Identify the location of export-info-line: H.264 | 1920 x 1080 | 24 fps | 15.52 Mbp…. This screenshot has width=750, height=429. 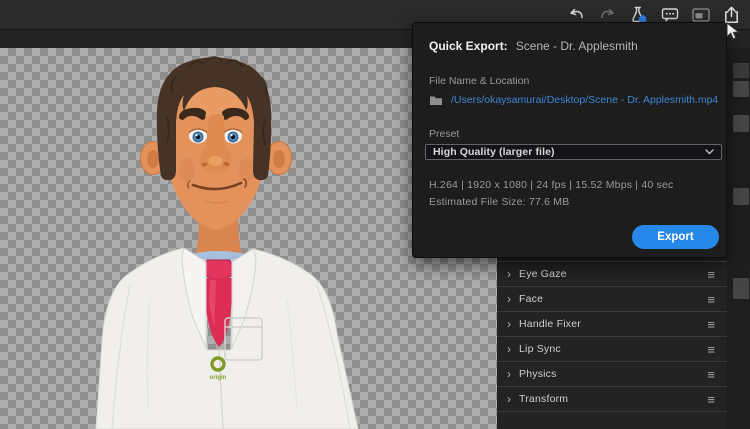
(551, 185).